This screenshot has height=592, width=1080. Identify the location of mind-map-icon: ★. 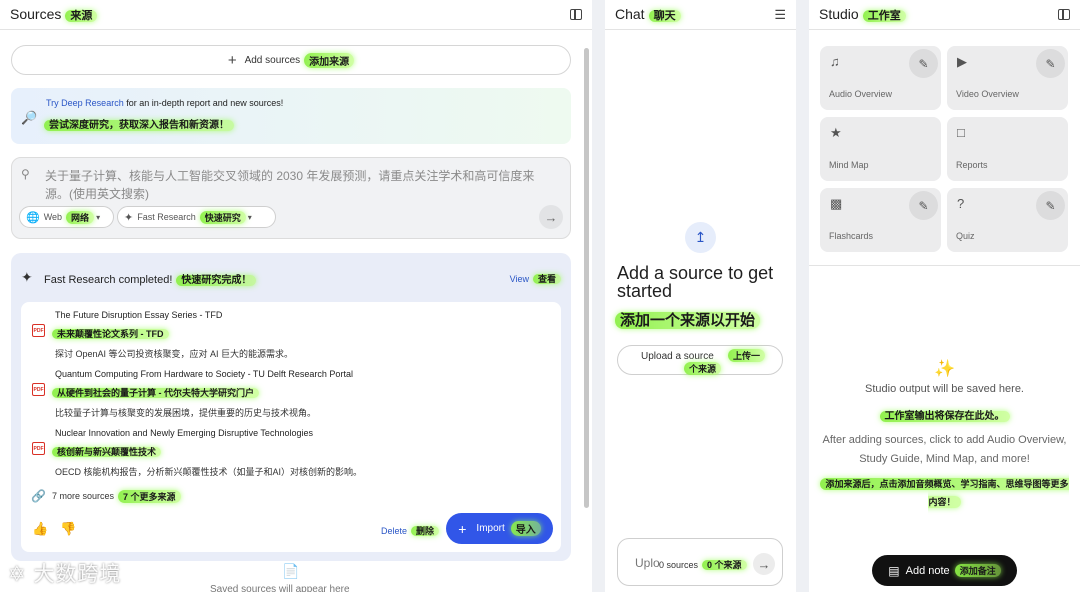
(836, 132).